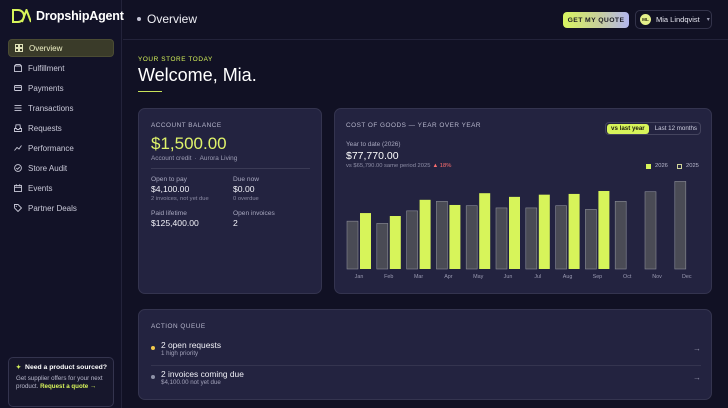 The width and height of the screenshot is (728, 408). Describe the element at coordinates (150, 91) in the screenshot. I see `welcome-divider` at that location.